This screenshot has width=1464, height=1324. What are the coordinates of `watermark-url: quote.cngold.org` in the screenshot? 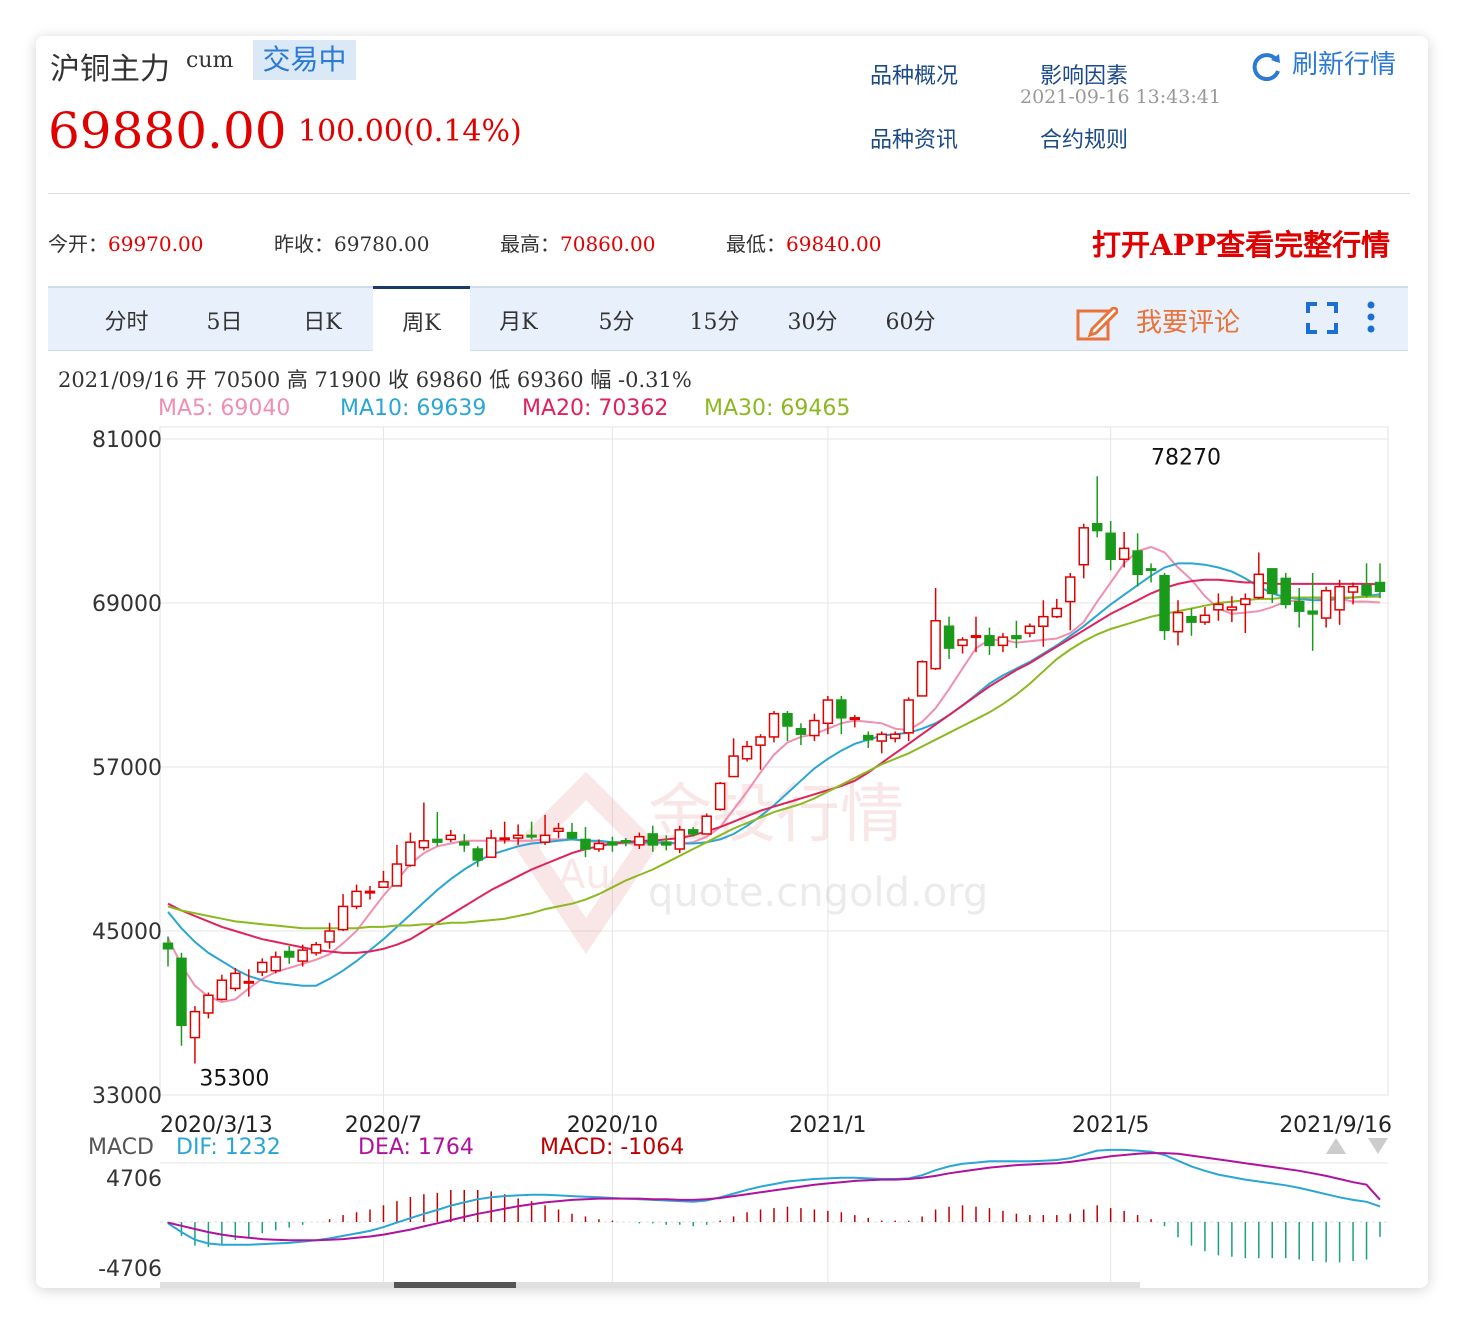 It's located at (818, 893).